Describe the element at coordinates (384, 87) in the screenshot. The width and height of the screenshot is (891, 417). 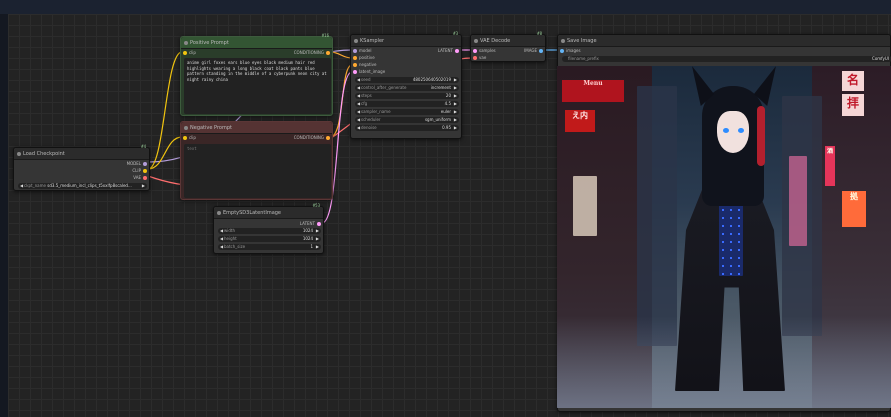
I see `widget-label: control_after_generate` at that location.